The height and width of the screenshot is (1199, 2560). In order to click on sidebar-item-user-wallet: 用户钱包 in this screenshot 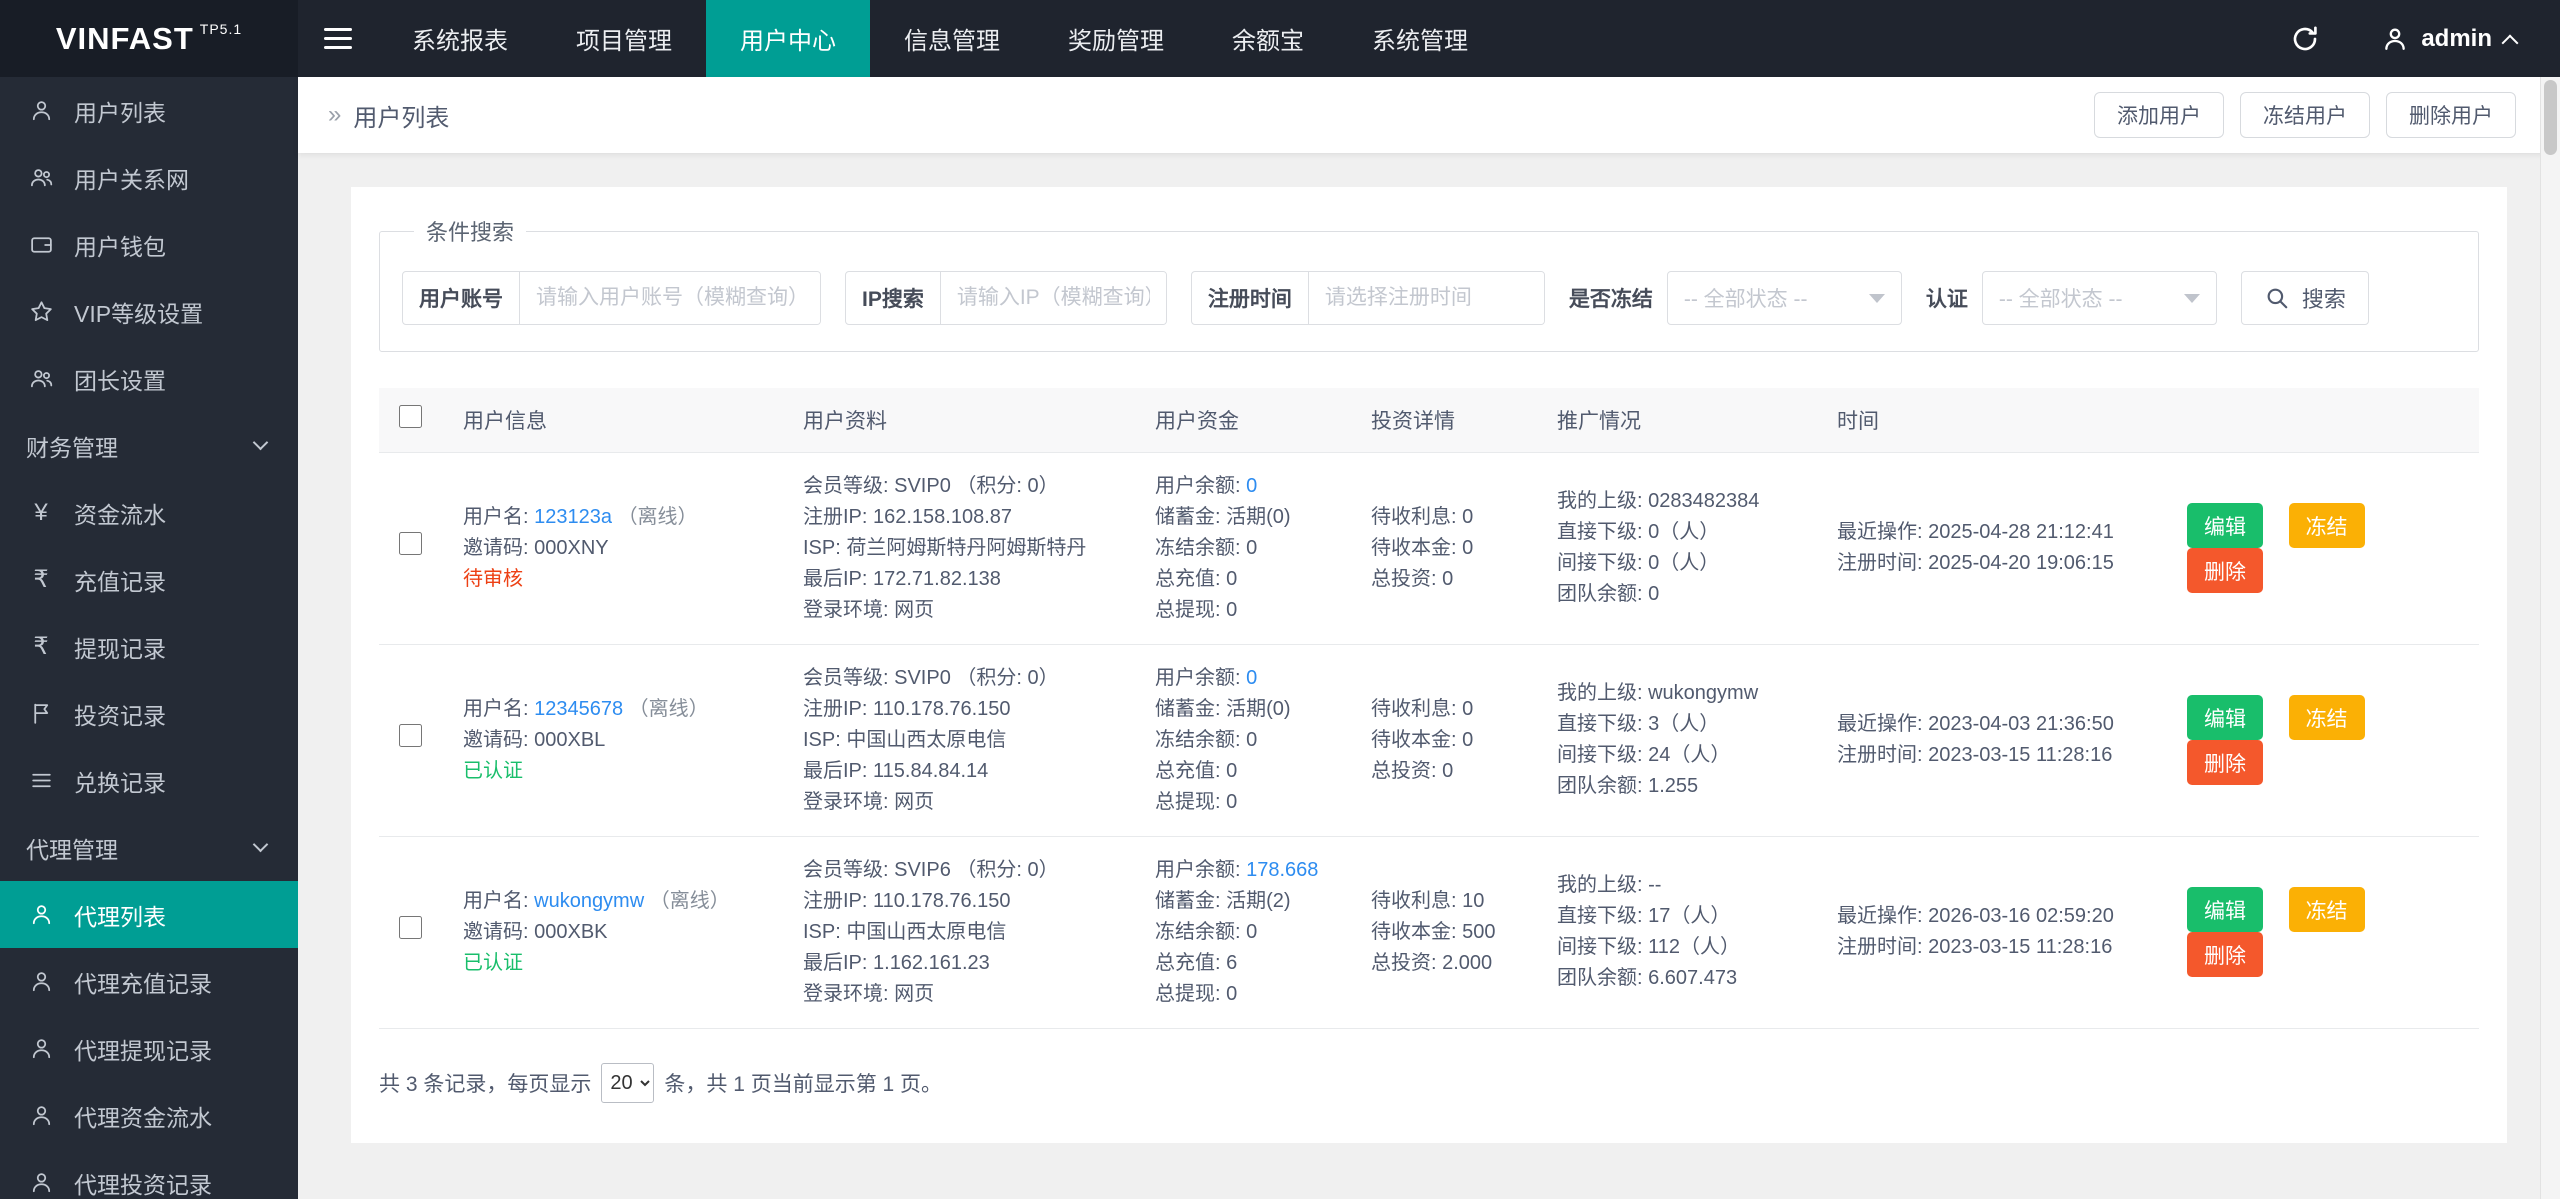, I will do `click(149, 244)`.